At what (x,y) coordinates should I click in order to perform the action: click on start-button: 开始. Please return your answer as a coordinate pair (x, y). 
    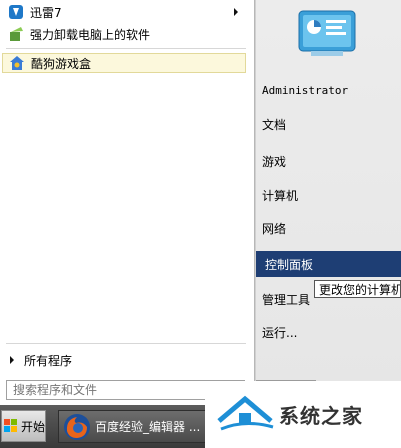
    Looking at the image, I should click on (23, 426).